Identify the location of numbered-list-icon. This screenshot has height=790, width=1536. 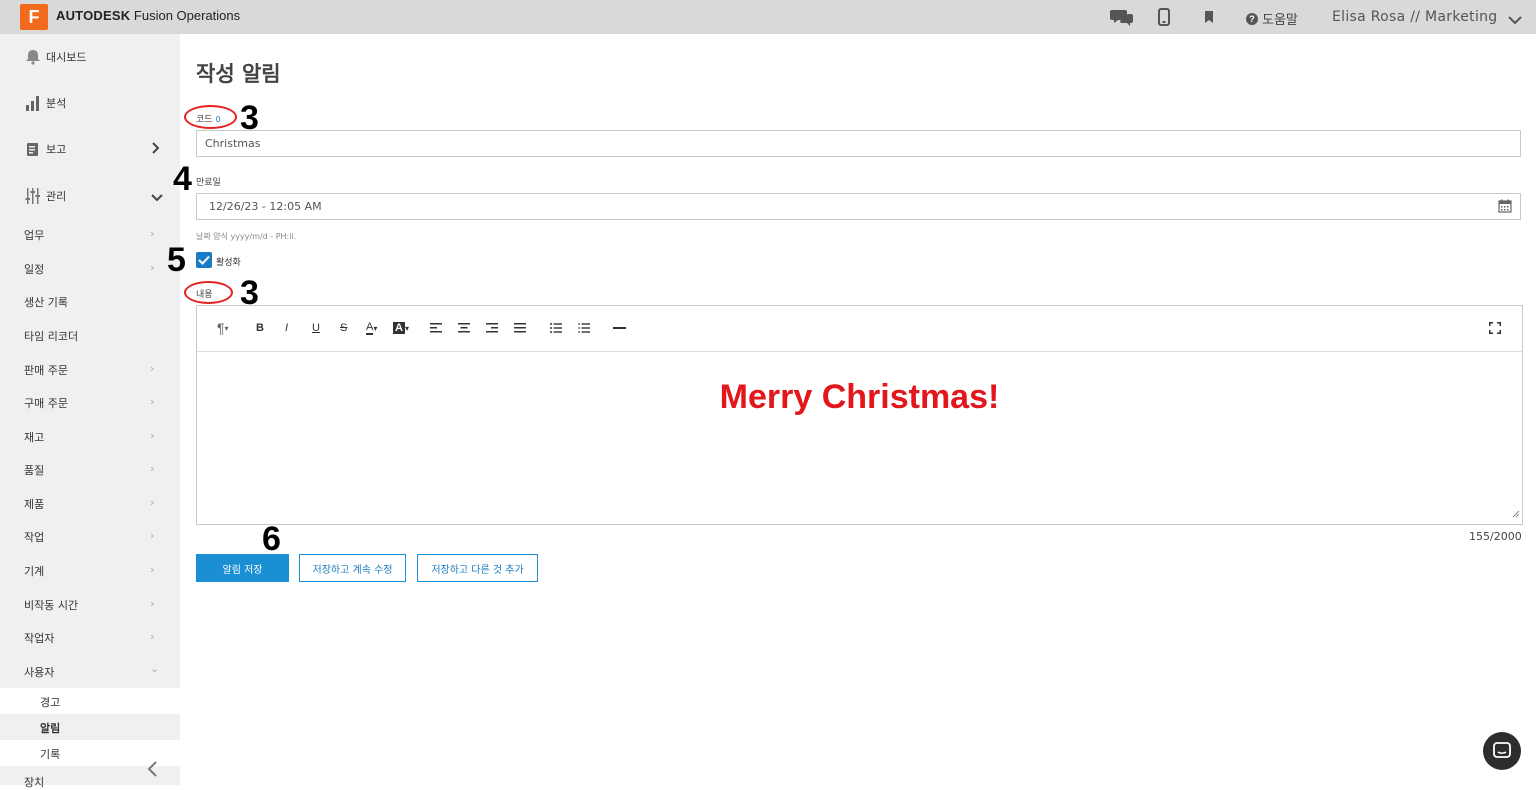
(584, 328).